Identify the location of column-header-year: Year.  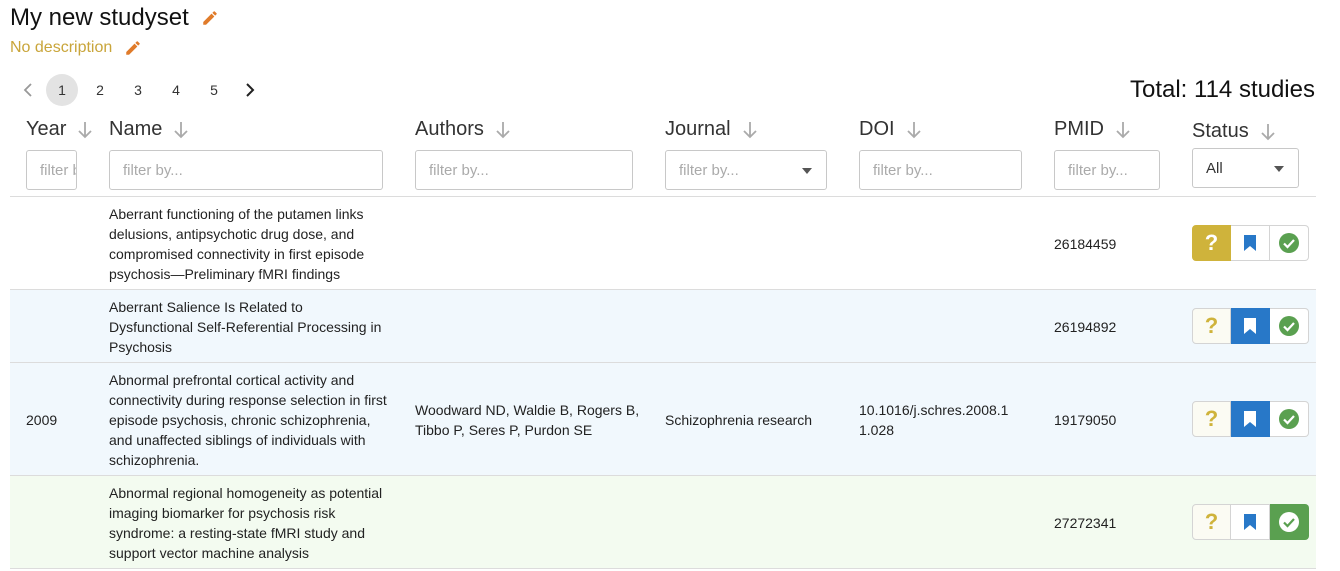
(60, 129).